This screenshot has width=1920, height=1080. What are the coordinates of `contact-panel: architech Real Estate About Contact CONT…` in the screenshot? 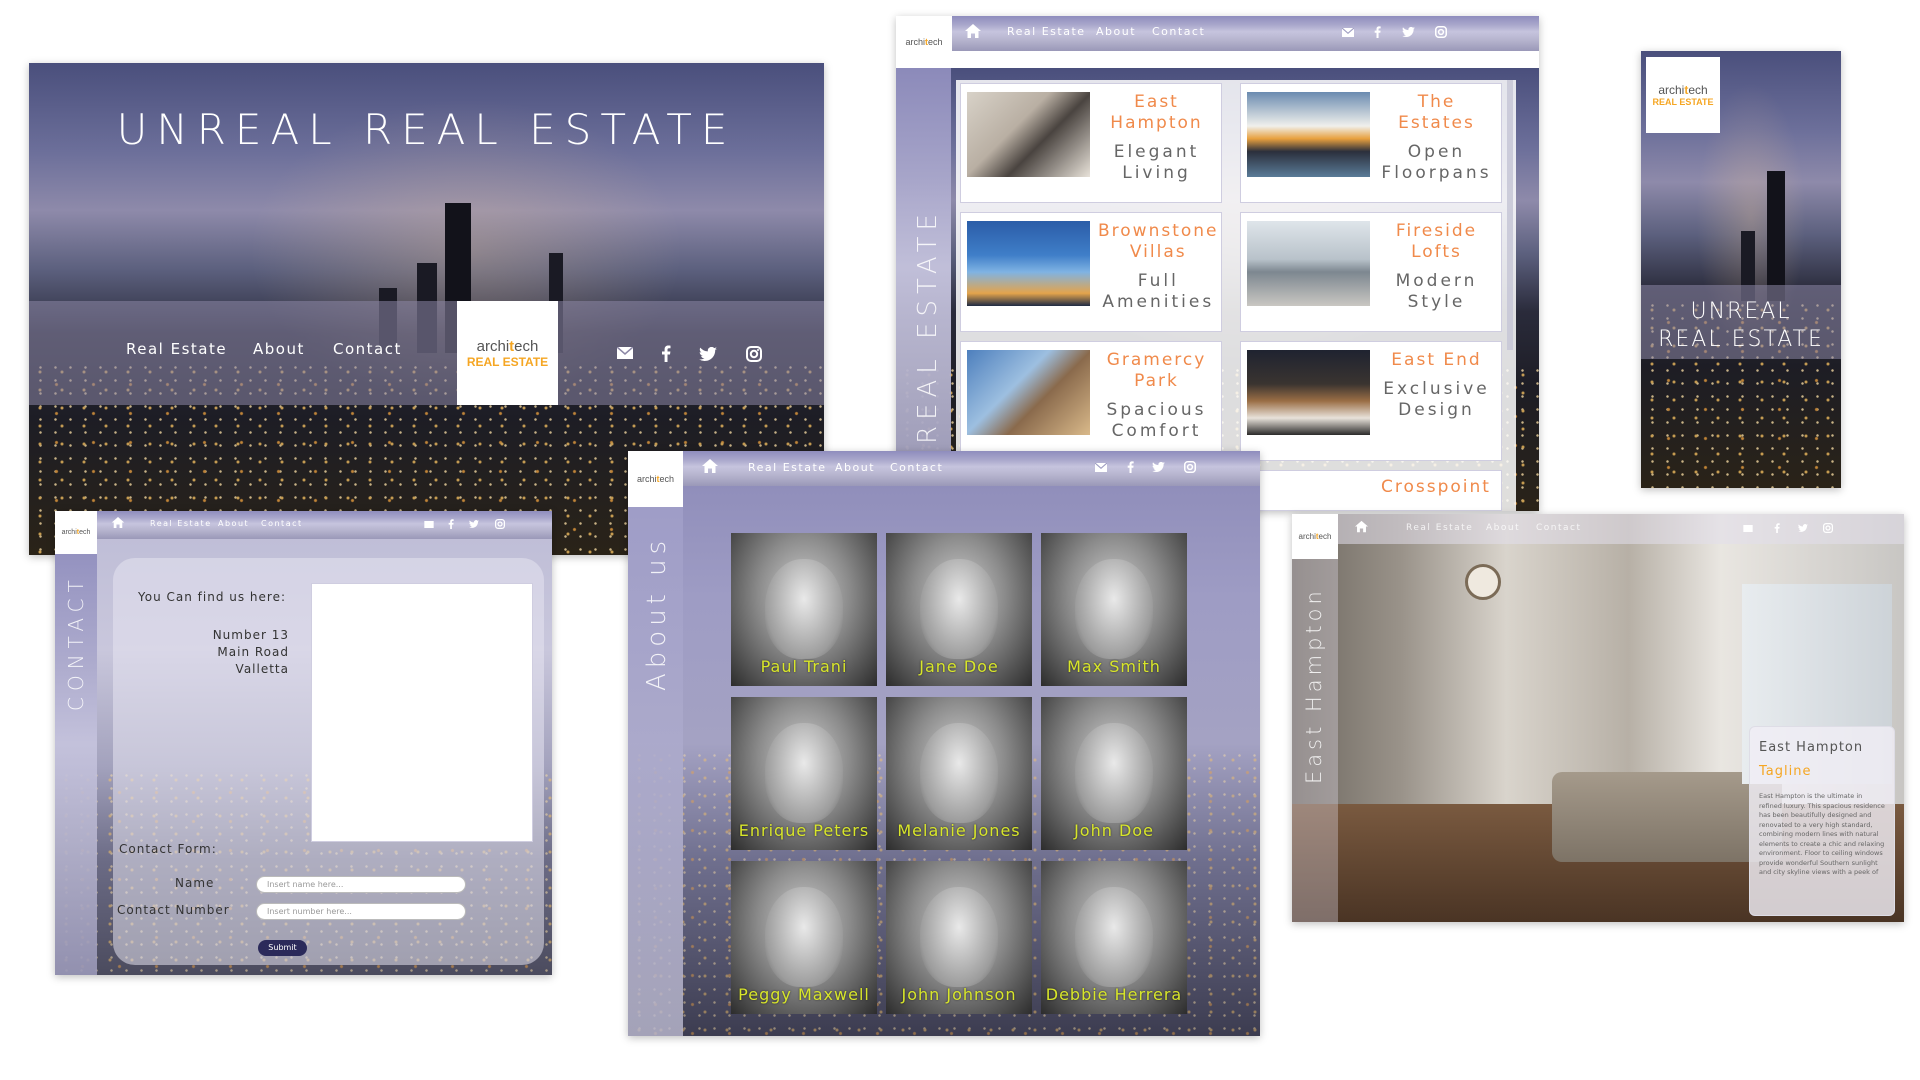 It's located at (303, 743).